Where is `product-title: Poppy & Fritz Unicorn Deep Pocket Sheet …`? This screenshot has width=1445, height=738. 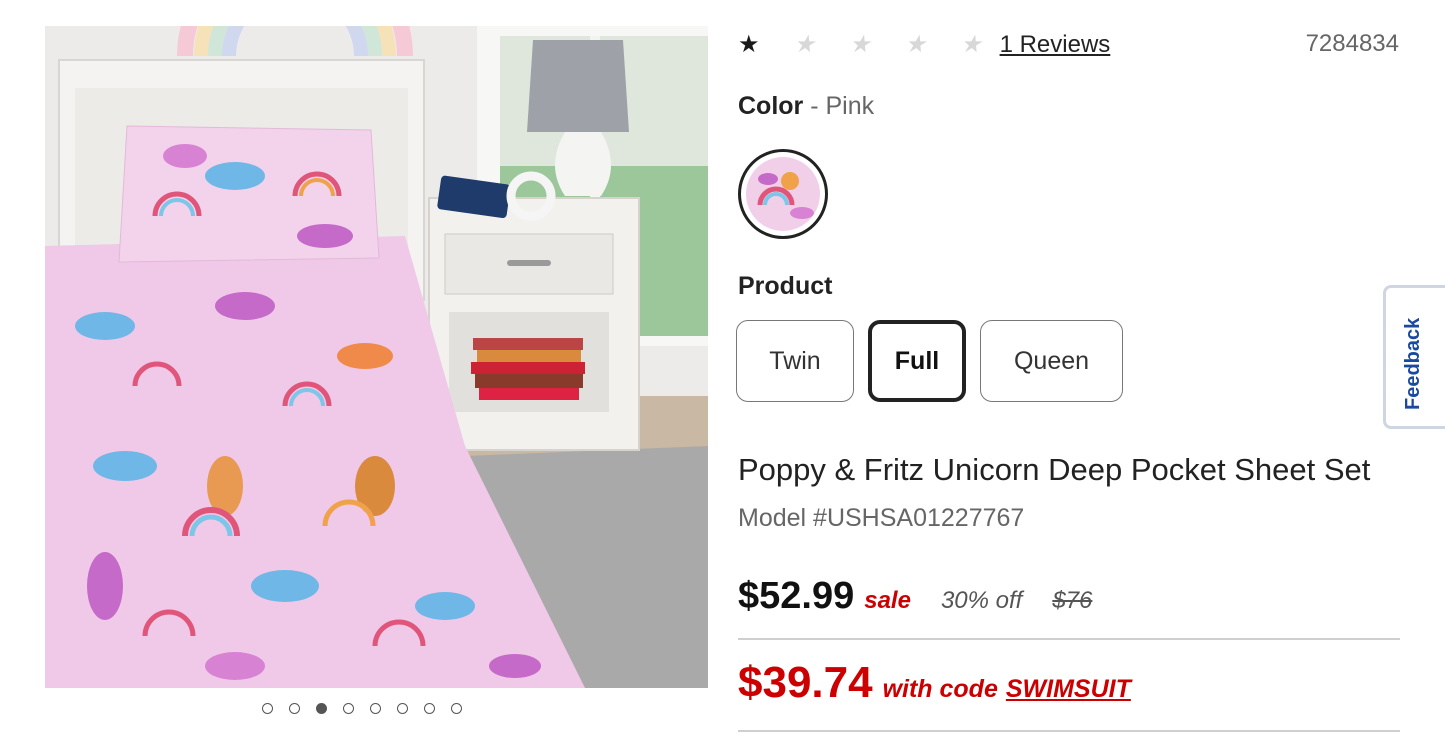
product-title: Poppy & Fritz Unicorn Deep Pocket Sheet … is located at coordinates (1054, 469).